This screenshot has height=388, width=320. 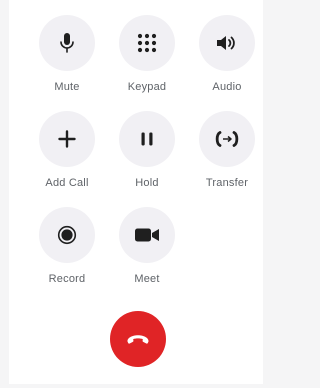 I want to click on mute-label: Mute, so click(x=67, y=87).